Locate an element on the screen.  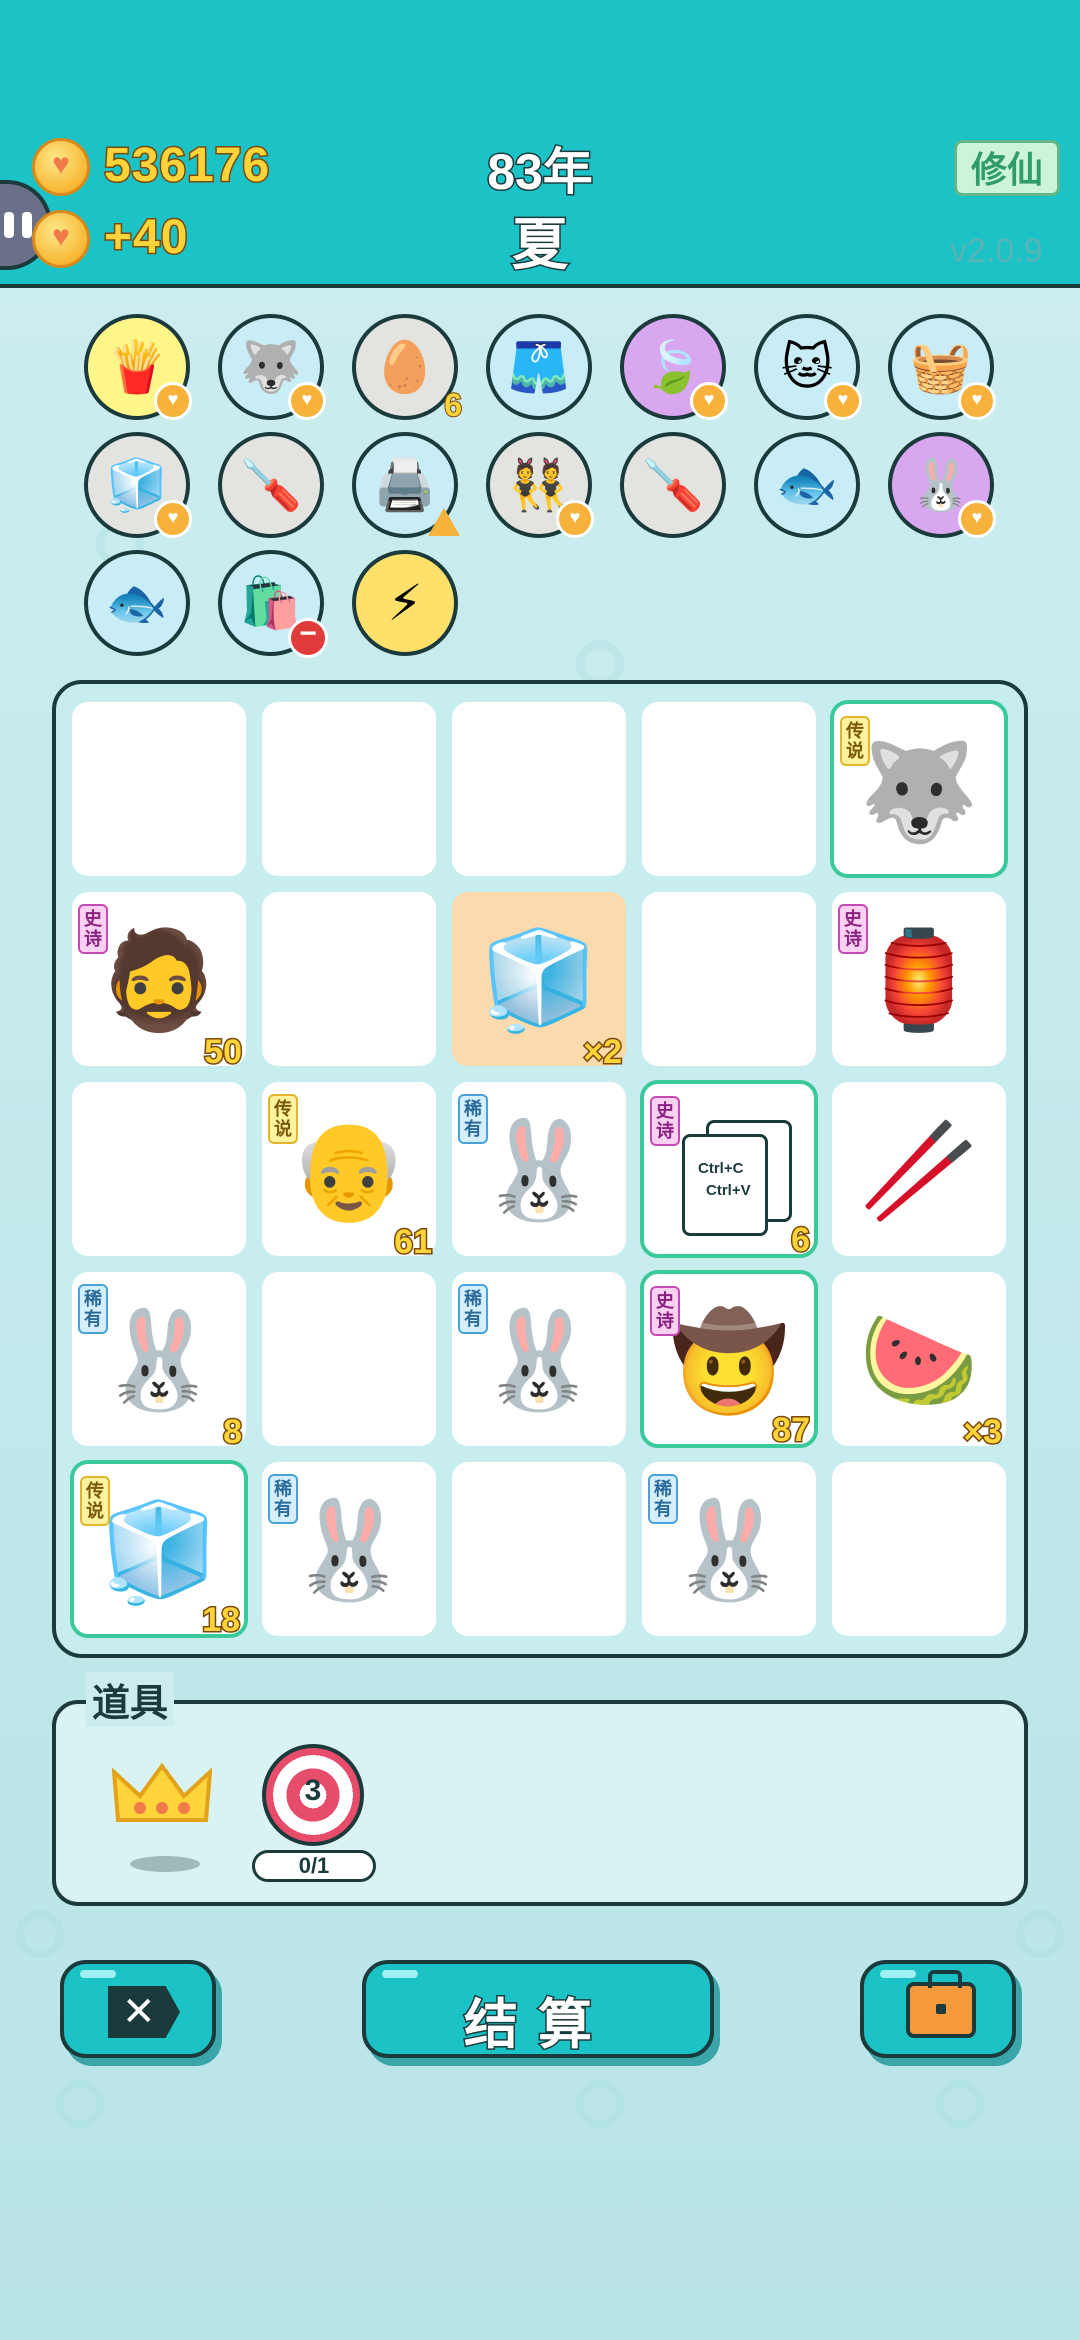
cell-count: 50 is located at coordinates (223, 1052).